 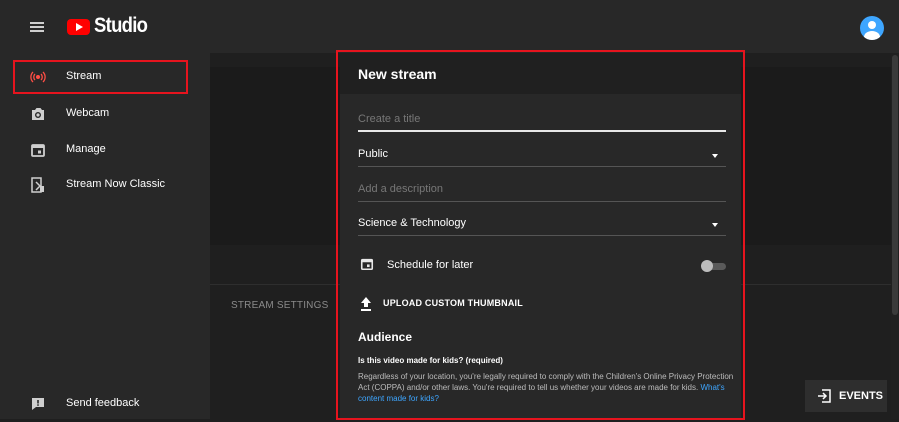 What do you see at coordinates (37, 27) in the screenshot?
I see `hamburger-icon` at bounding box center [37, 27].